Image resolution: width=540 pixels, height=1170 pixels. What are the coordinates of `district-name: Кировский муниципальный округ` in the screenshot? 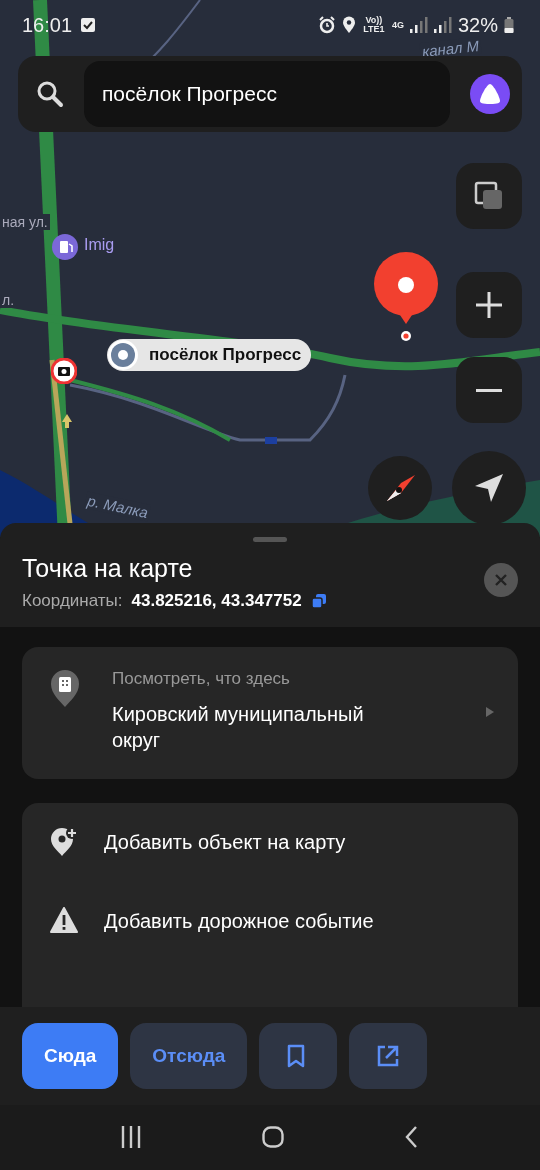 It's located at (238, 727).